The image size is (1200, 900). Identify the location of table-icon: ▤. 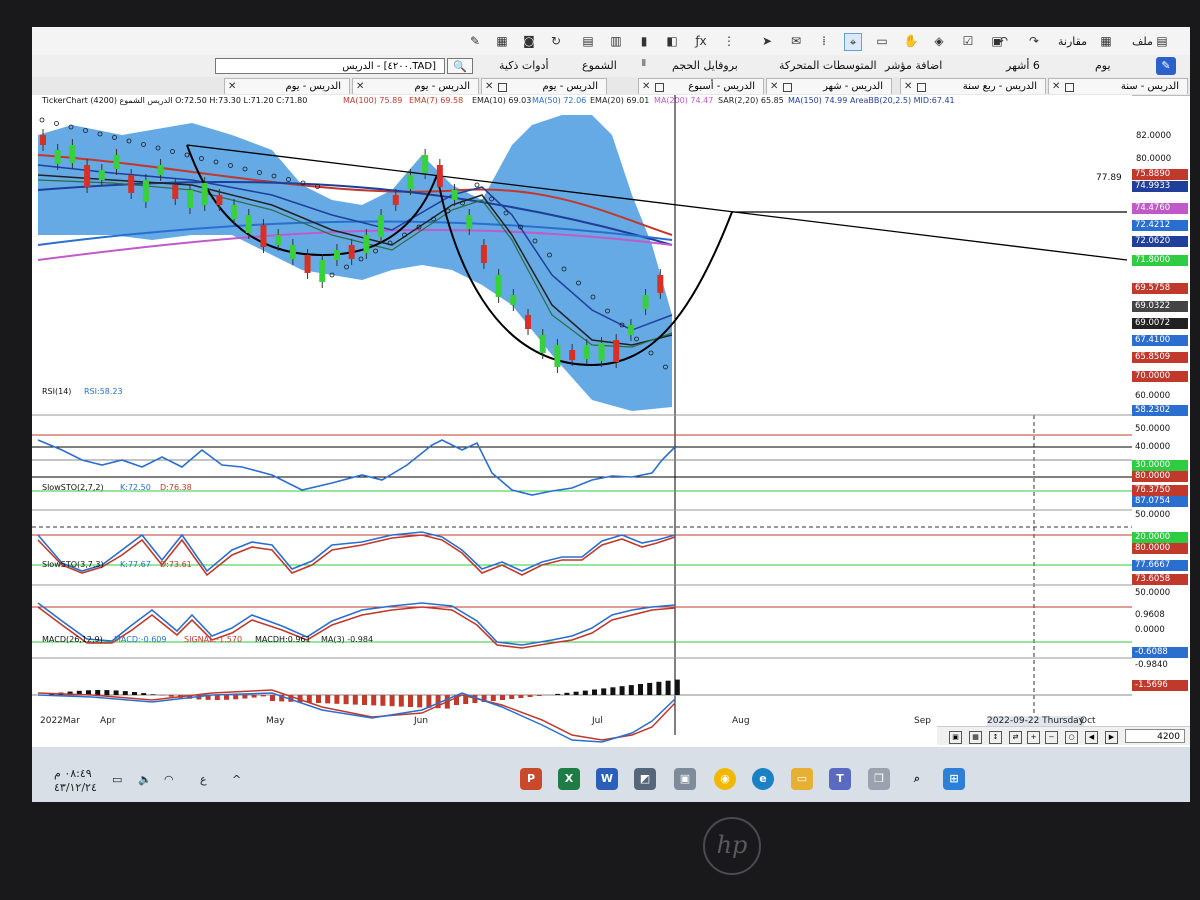
(588, 41).